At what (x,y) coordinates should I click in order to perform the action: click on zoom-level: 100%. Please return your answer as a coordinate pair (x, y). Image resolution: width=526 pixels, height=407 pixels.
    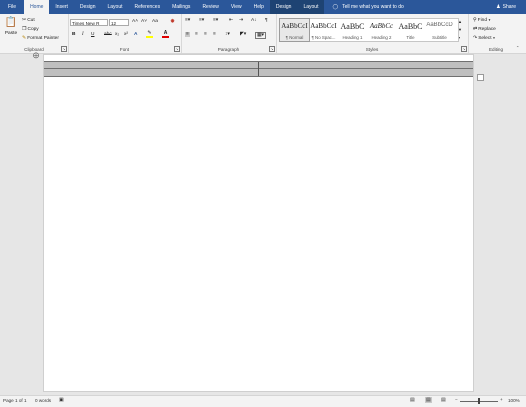
    Looking at the image, I should click on (514, 400).